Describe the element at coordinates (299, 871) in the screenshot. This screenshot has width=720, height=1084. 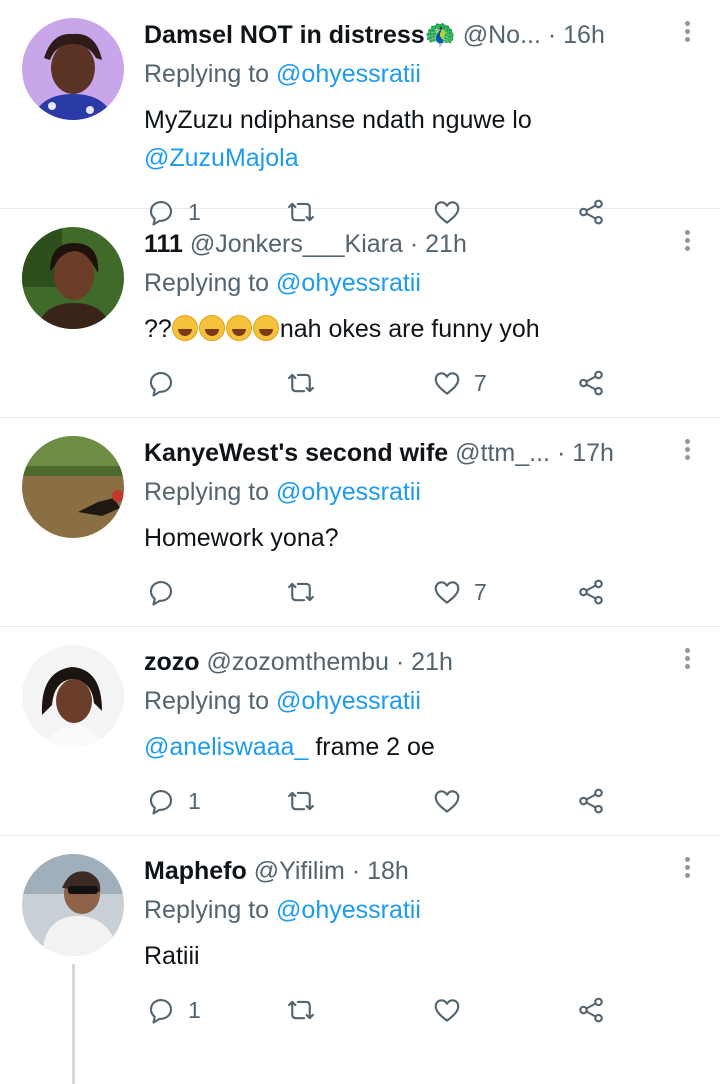
I see `user-handle: @Yifilim` at that location.